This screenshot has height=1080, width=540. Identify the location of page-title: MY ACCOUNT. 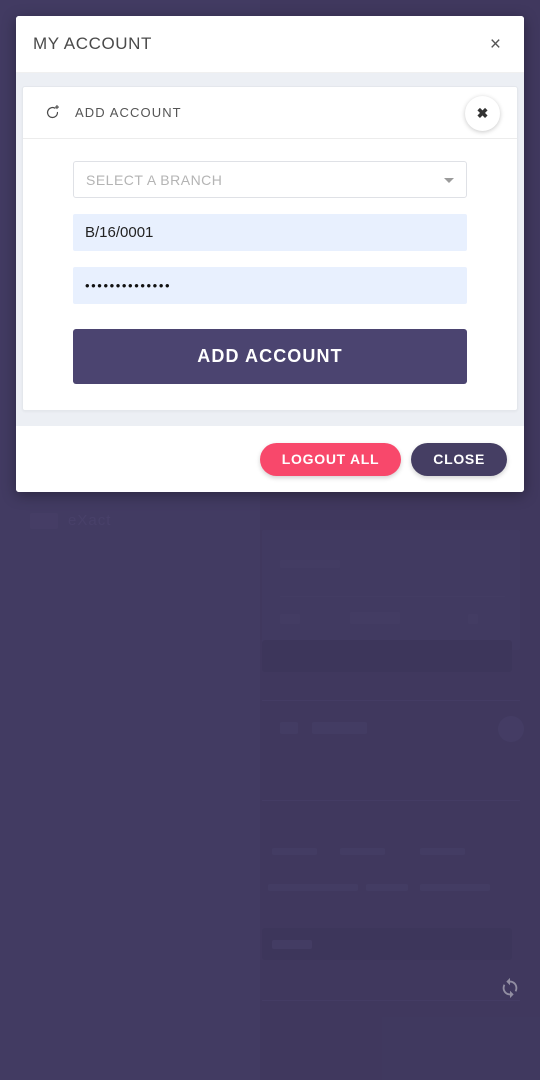
(93, 43).